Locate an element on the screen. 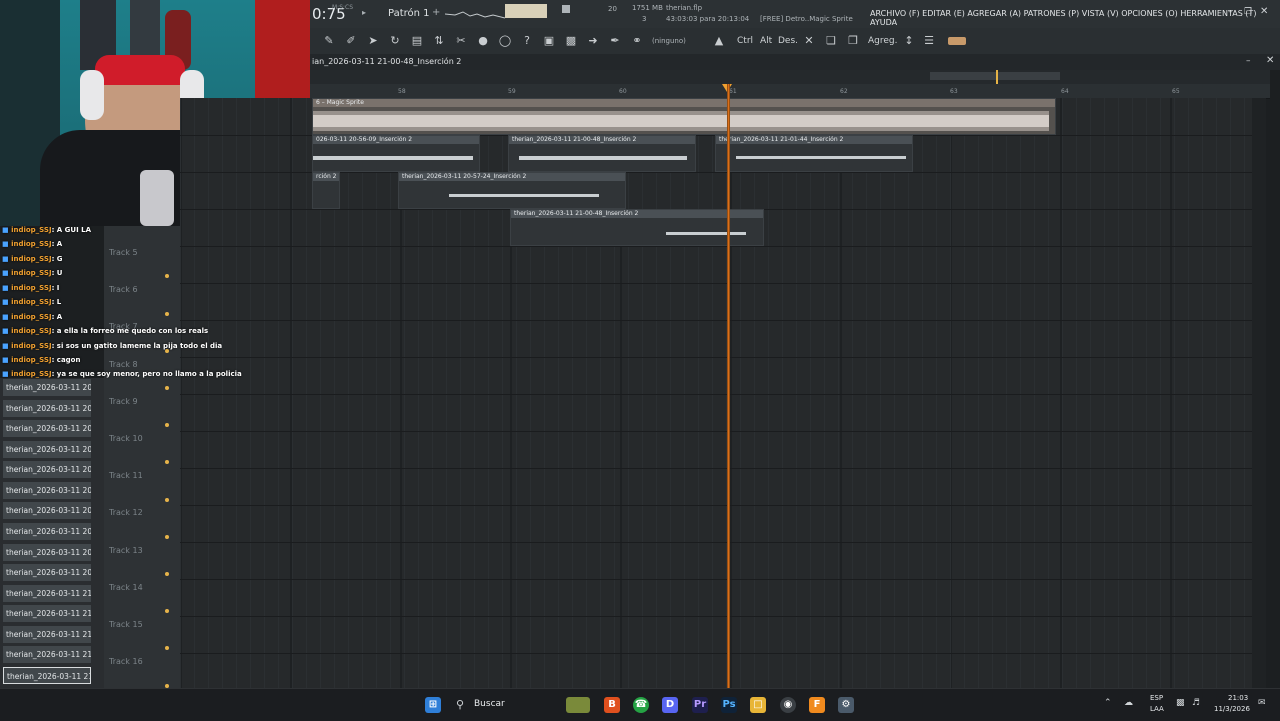 The image size is (1280, 721). notification-icon: ✉ is located at coordinates (1262, 703).